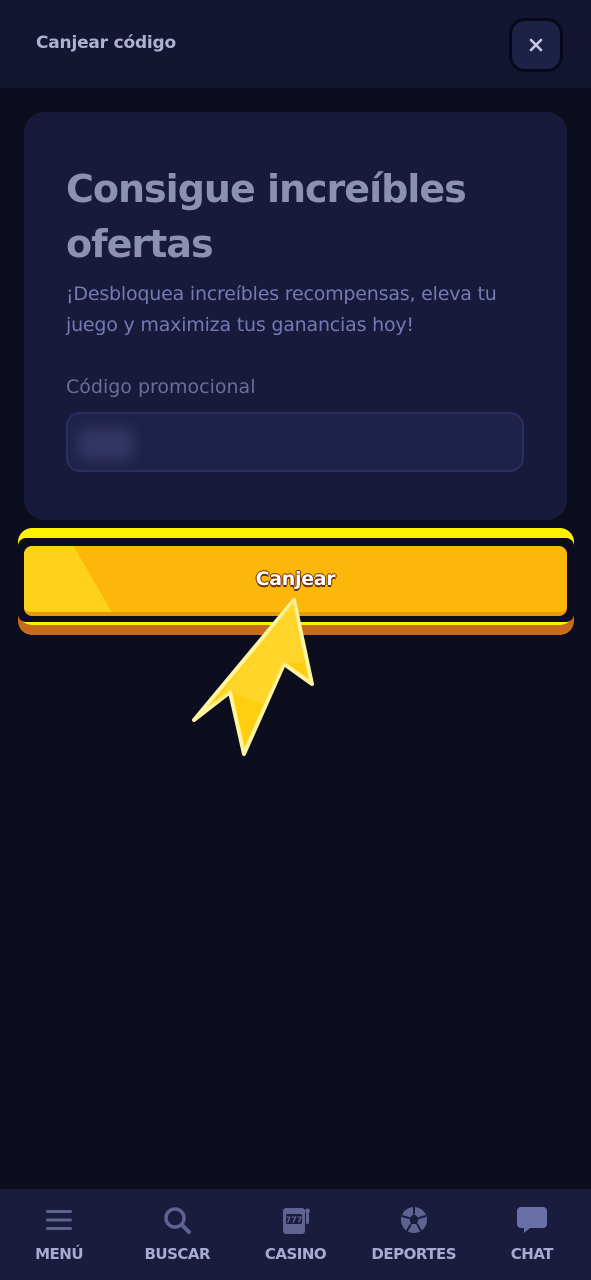 The height and width of the screenshot is (1280, 591). Describe the element at coordinates (177, 1220) in the screenshot. I see `search-icon` at that location.